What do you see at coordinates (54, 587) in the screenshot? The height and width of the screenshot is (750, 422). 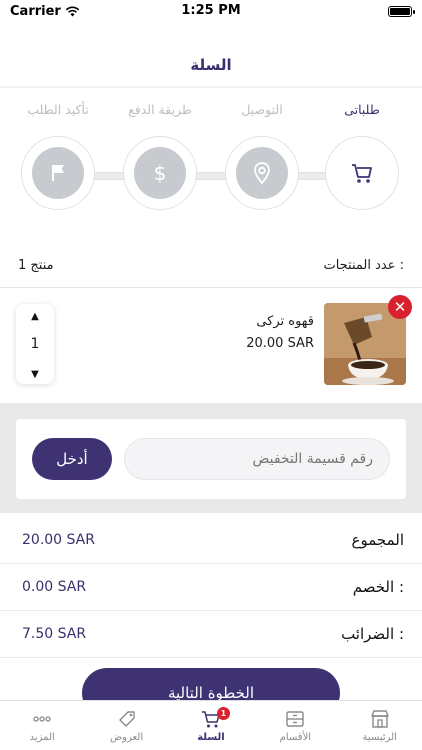 I see `discount-value: 0.00 SAR` at bounding box center [54, 587].